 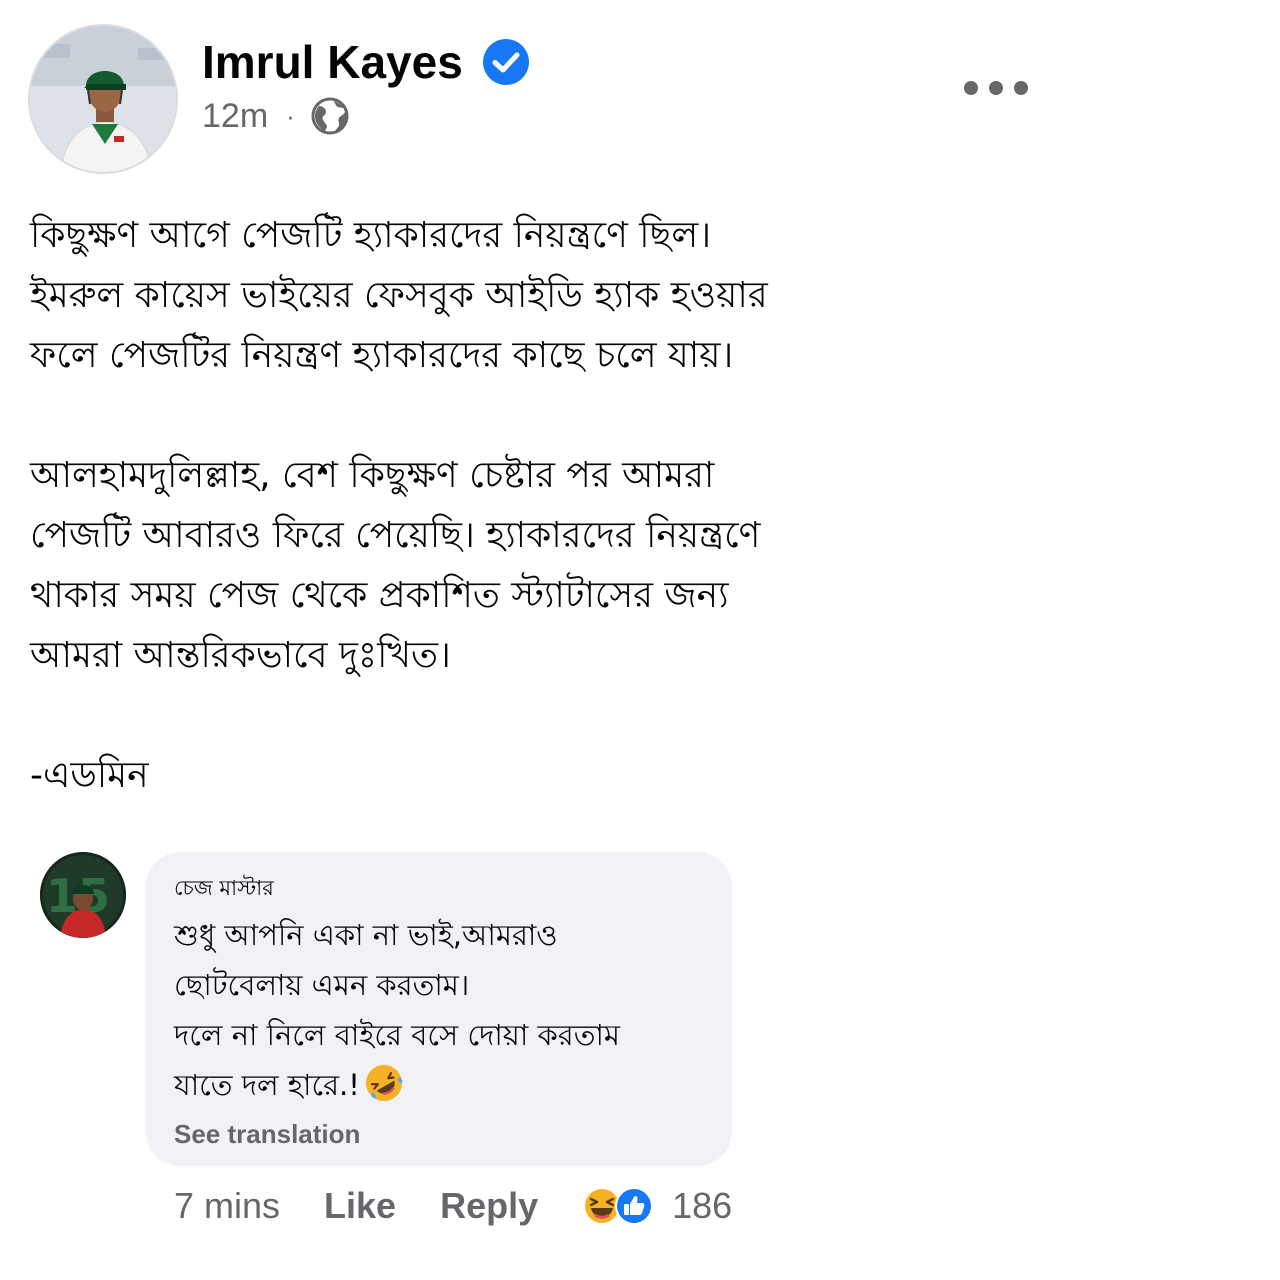 What do you see at coordinates (384, 1083) in the screenshot?
I see `rolling-on-floor-laughing-emoji-icon` at bounding box center [384, 1083].